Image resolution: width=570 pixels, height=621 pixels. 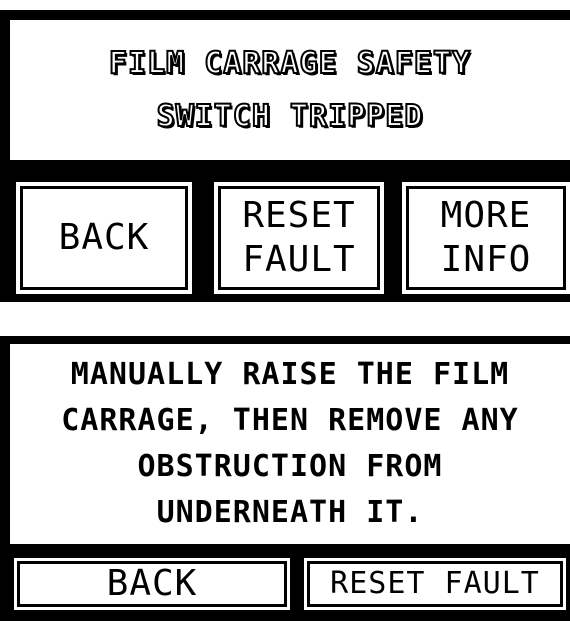 I want to click on fault-message-line-1: FILM CARRAGE SAFETY, so click(x=290, y=63).